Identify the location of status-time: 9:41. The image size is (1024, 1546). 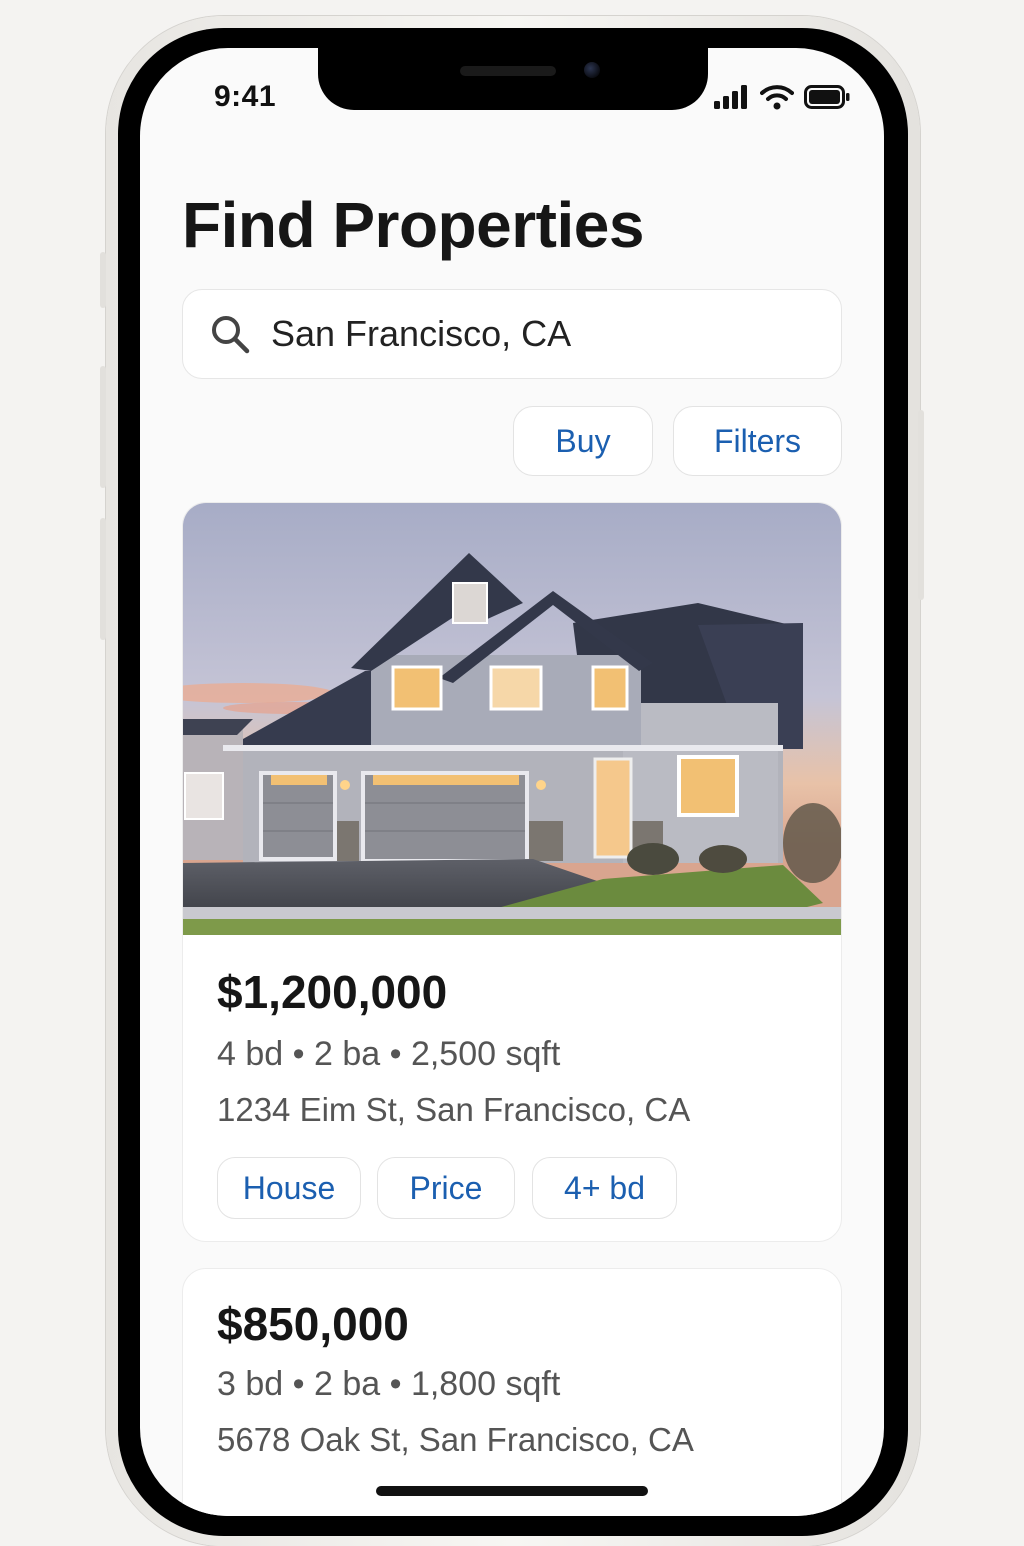
(245, 96).